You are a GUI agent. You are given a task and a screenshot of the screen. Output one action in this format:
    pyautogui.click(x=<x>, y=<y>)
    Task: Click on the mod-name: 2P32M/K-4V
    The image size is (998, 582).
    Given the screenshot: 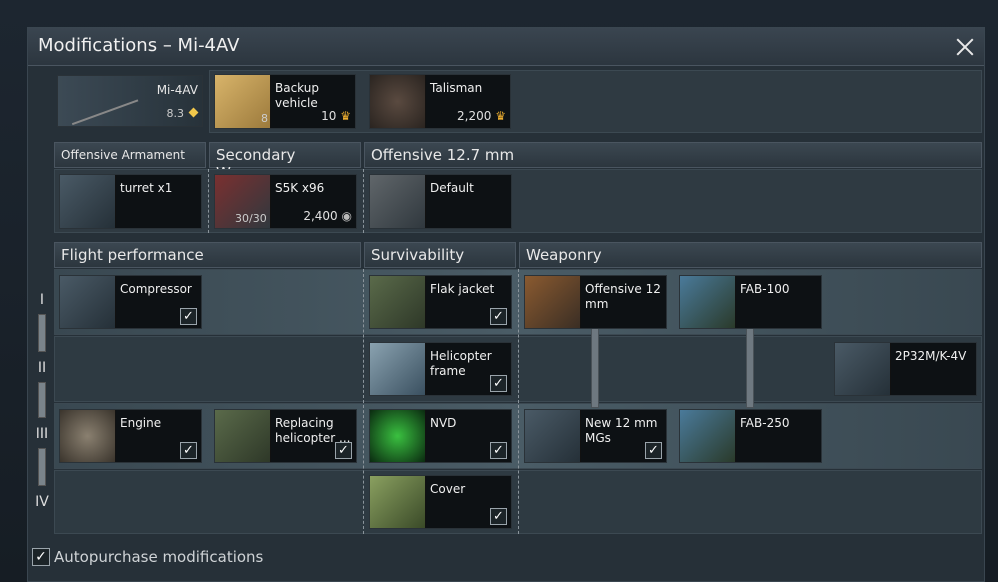 What is the action you would take?
    pyautogui.click(x=931, y=356)
    